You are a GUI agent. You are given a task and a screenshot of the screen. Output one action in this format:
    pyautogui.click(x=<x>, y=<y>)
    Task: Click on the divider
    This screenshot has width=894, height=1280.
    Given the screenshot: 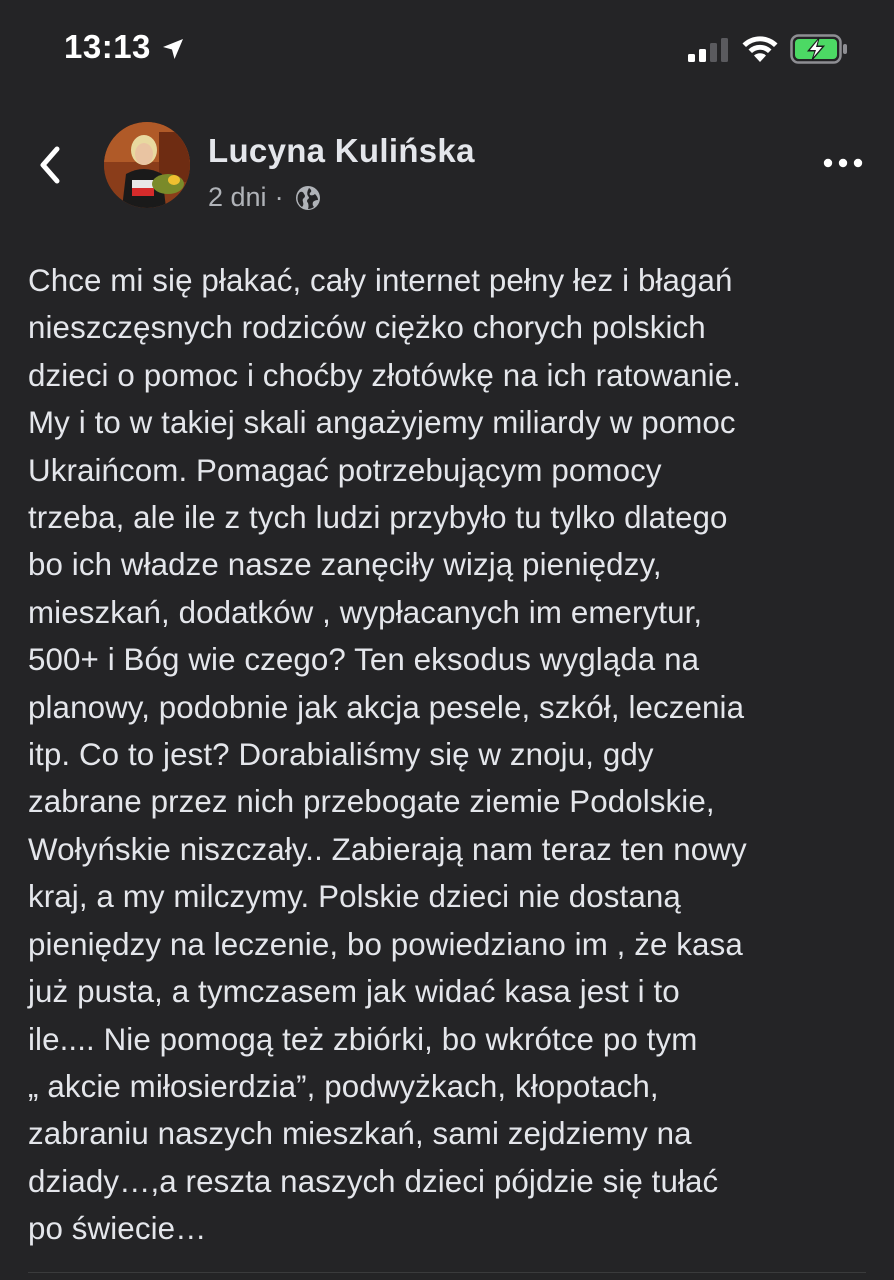 What is the action you would take?
    pyautogui.click(x=447, y=1272)
    